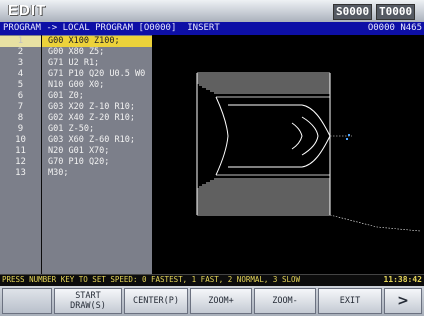 The image size is (424, 316). What do you see at coordinates (350, 301) in the screenshot?
I see `exit-button: EXIT` at bounding box center [350, 301].